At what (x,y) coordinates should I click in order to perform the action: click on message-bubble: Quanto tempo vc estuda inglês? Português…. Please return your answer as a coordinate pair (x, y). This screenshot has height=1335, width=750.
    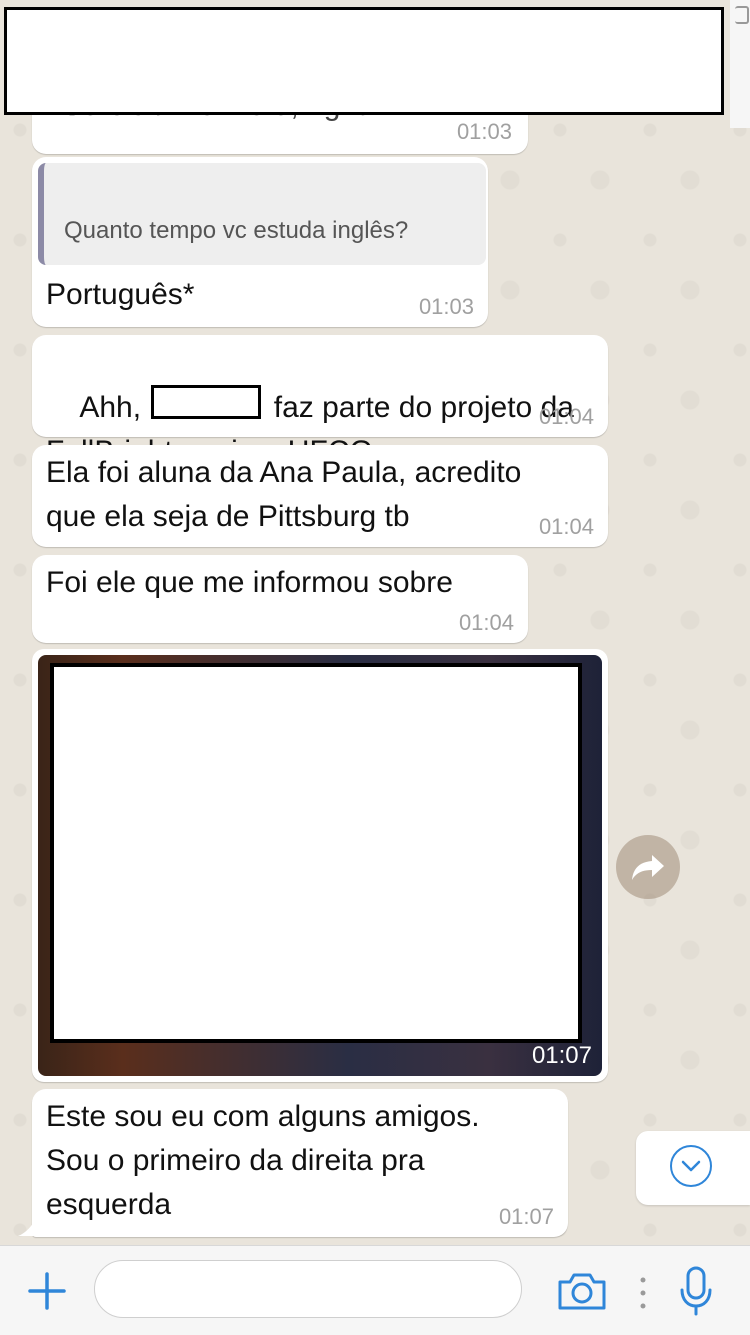
    Looking at the image, I should click on (260, 242).